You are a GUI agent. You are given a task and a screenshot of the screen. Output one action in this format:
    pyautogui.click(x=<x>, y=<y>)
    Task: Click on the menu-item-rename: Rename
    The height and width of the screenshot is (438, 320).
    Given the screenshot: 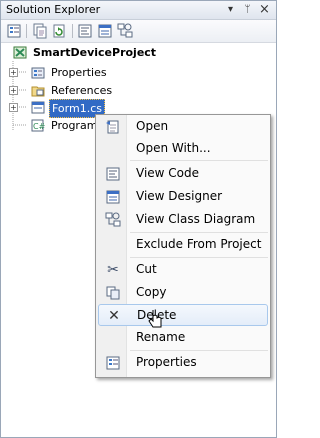 What is the action you would take?
    pyautogui.click(x=183, y=337)
    